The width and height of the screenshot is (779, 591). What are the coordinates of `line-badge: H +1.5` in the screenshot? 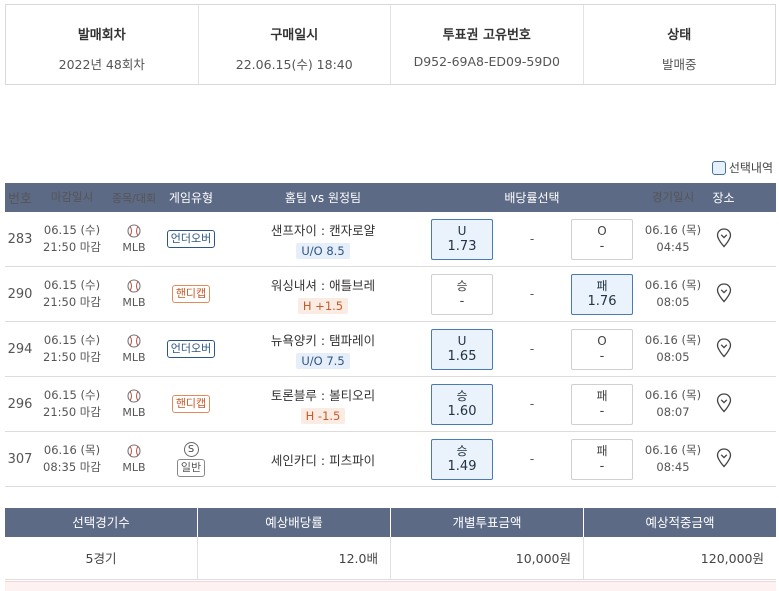 It's located at (323, 305).